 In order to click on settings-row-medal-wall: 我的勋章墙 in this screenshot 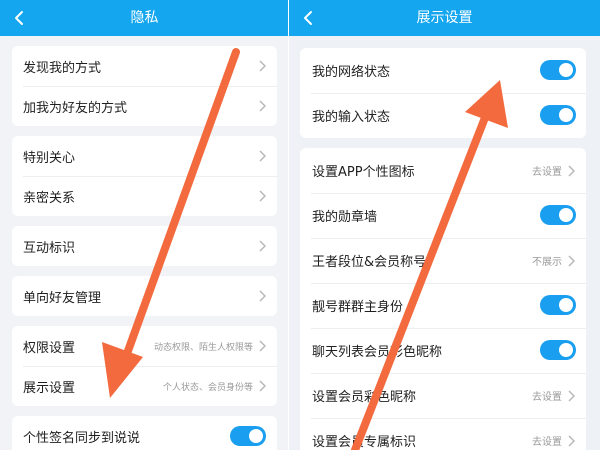, I will do `click(443, 215)`.